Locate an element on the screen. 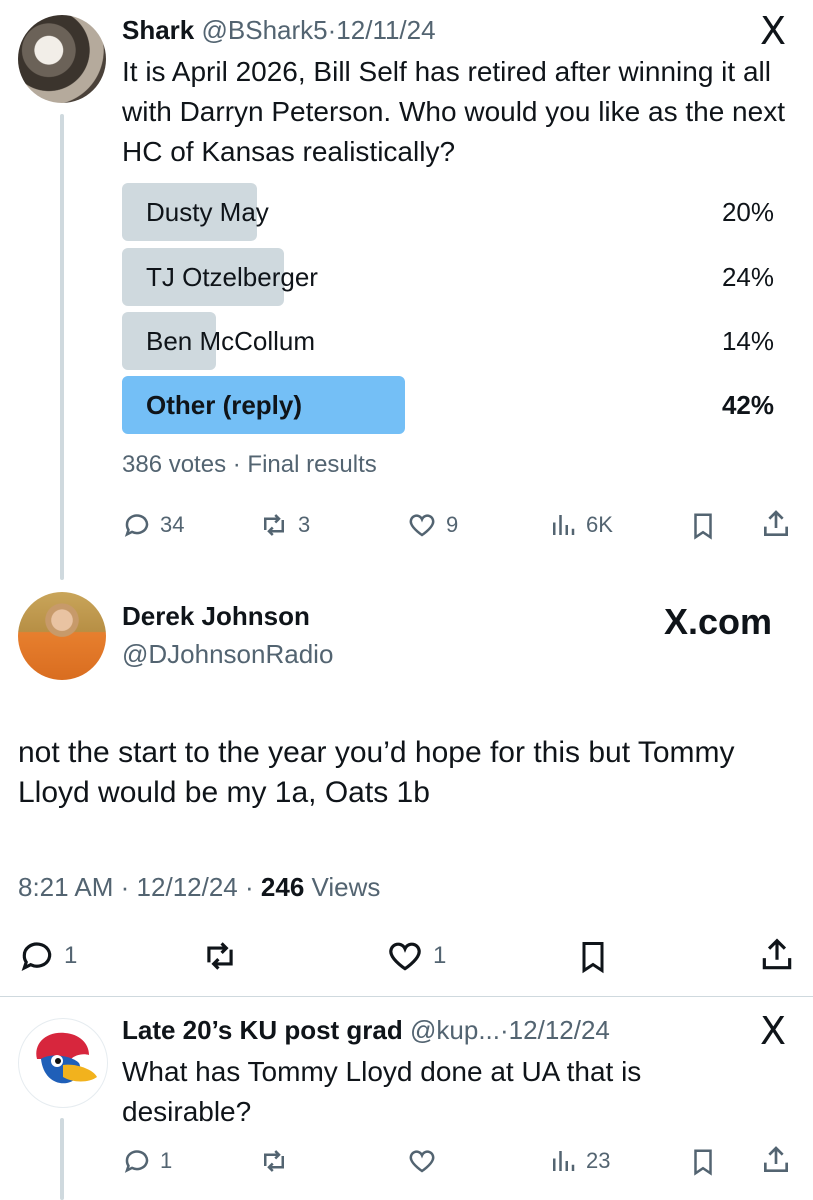  poll-option-percent: 20% is located at coordinates (747, 212).